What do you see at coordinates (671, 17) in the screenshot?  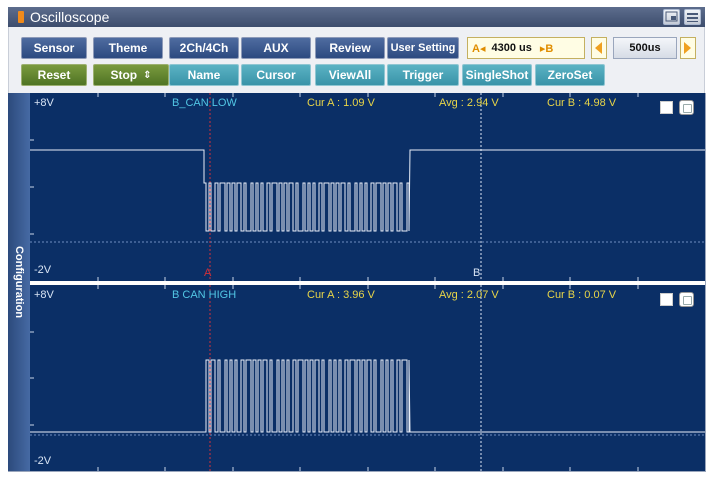 I see `layout-icon` at bounding box center [671, 17].